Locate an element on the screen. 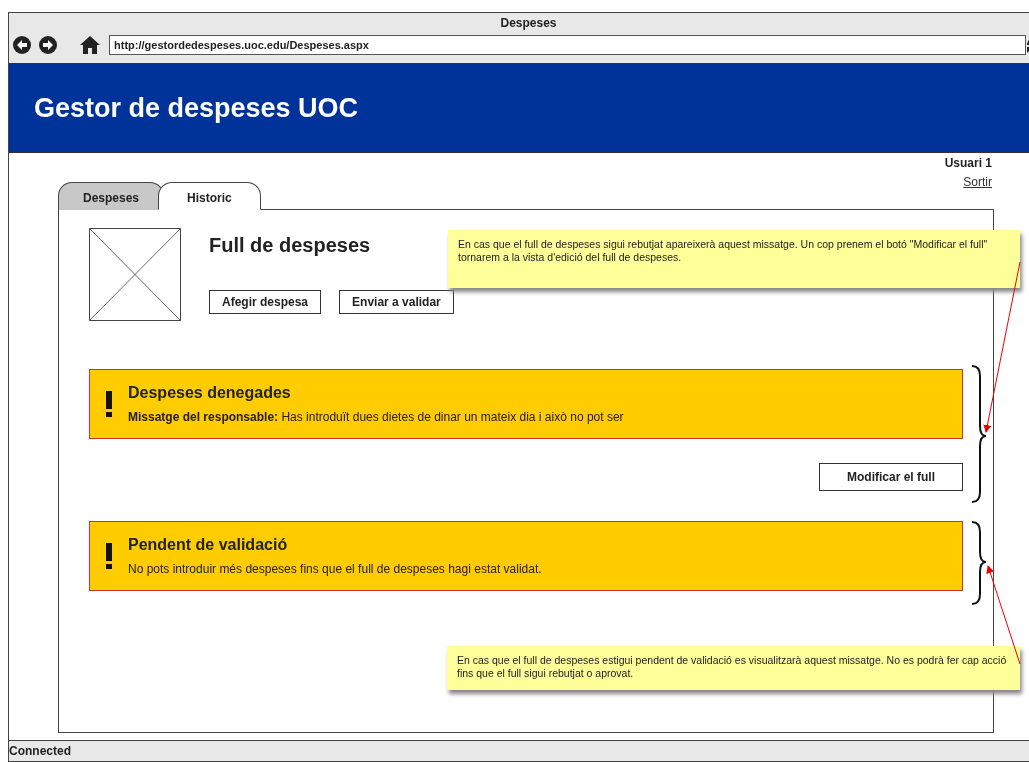  sheet-title: Full de despeses is located at coordinates (290, 246).